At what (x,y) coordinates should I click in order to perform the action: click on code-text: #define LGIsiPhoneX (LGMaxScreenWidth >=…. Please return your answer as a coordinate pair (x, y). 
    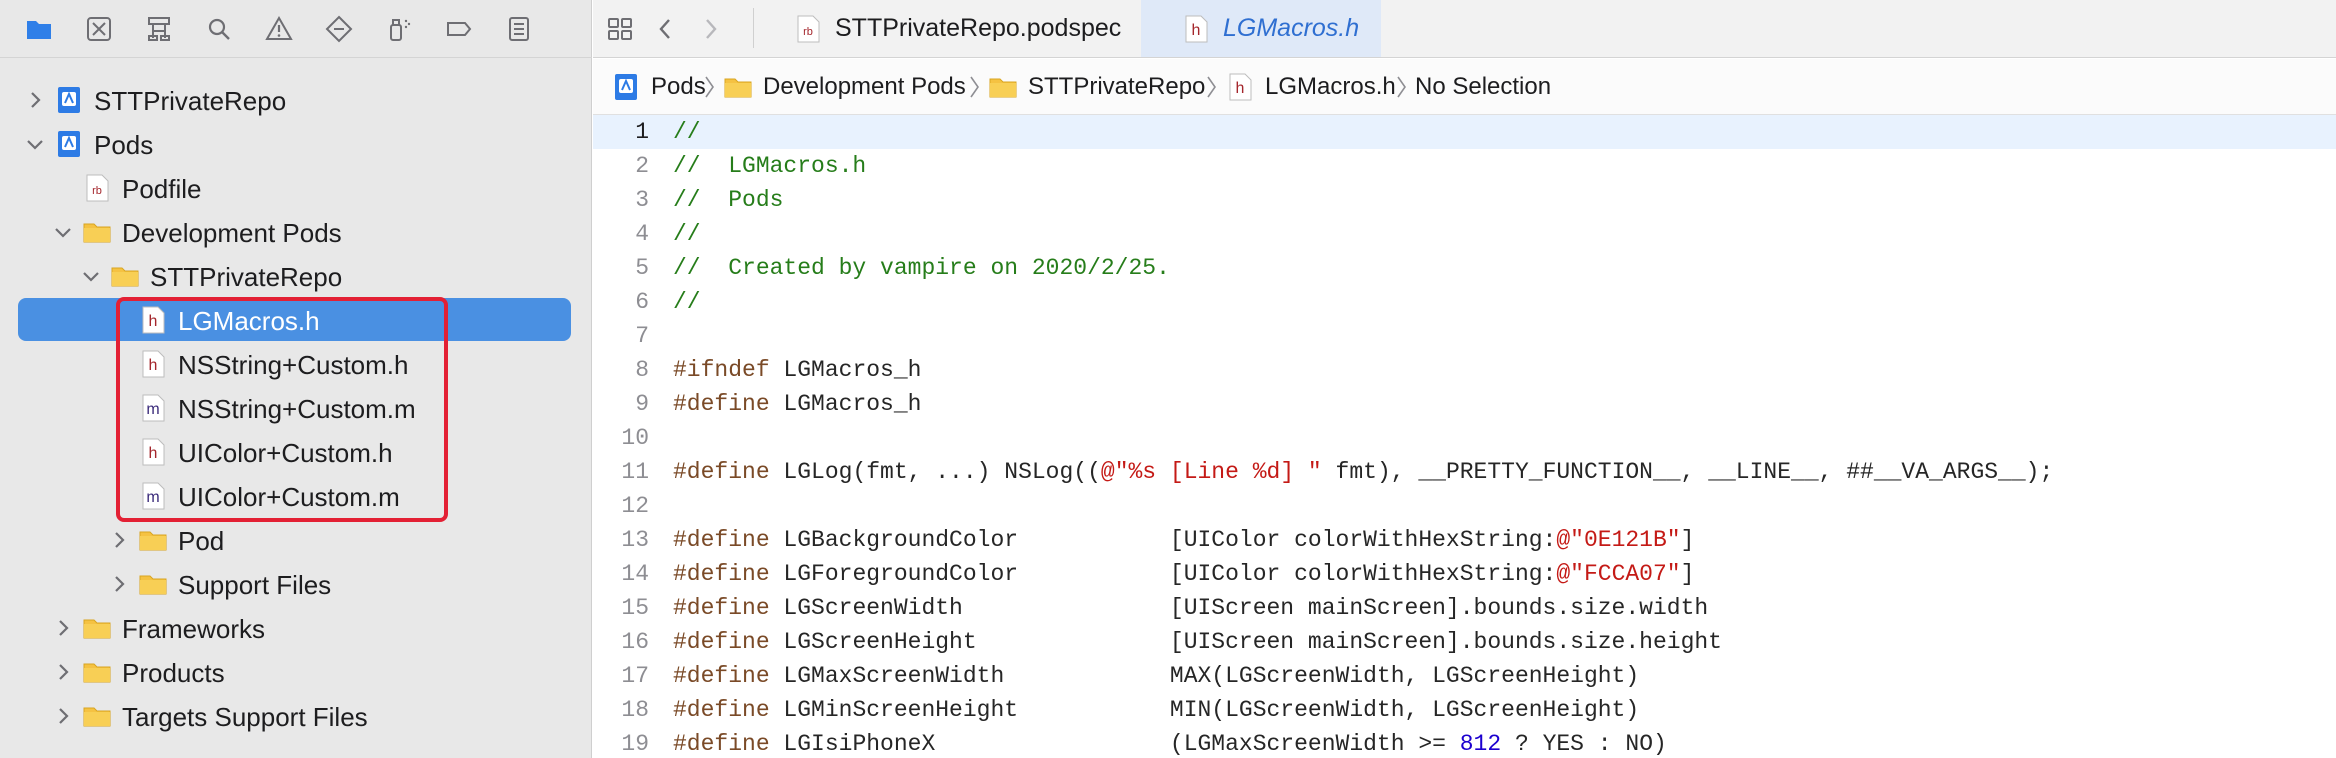
    Looking at the image, I should click on (1170, 744).